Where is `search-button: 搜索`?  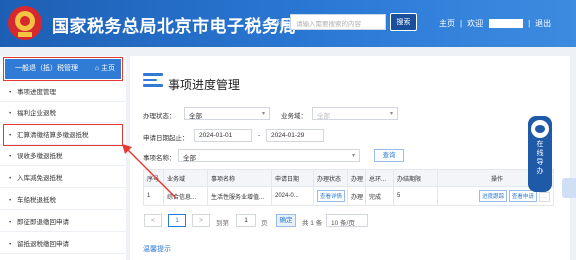 search-button: 搜索 is located at coordinates (403, 22).